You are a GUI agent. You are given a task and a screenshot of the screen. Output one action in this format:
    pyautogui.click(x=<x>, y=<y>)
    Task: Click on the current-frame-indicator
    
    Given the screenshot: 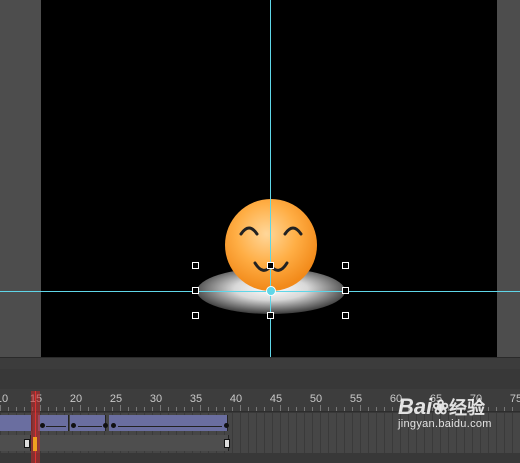 What is the action you would take?
    pyautogui.click(x=35, y=444)
    